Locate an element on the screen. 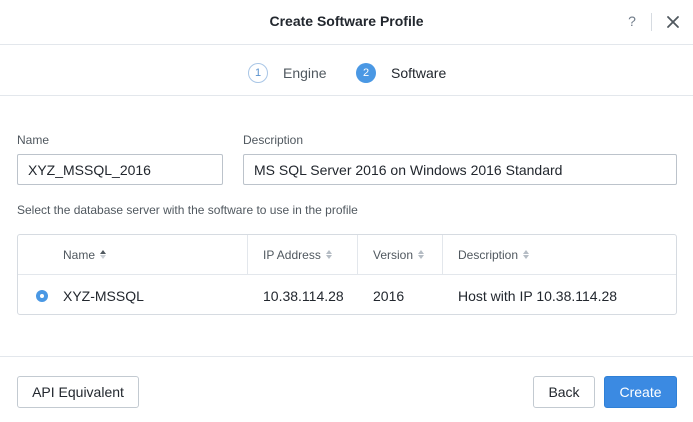 The height and width of the screenshot is (422, 693). step-software: 2 Software is located at coordinates (401, 73).